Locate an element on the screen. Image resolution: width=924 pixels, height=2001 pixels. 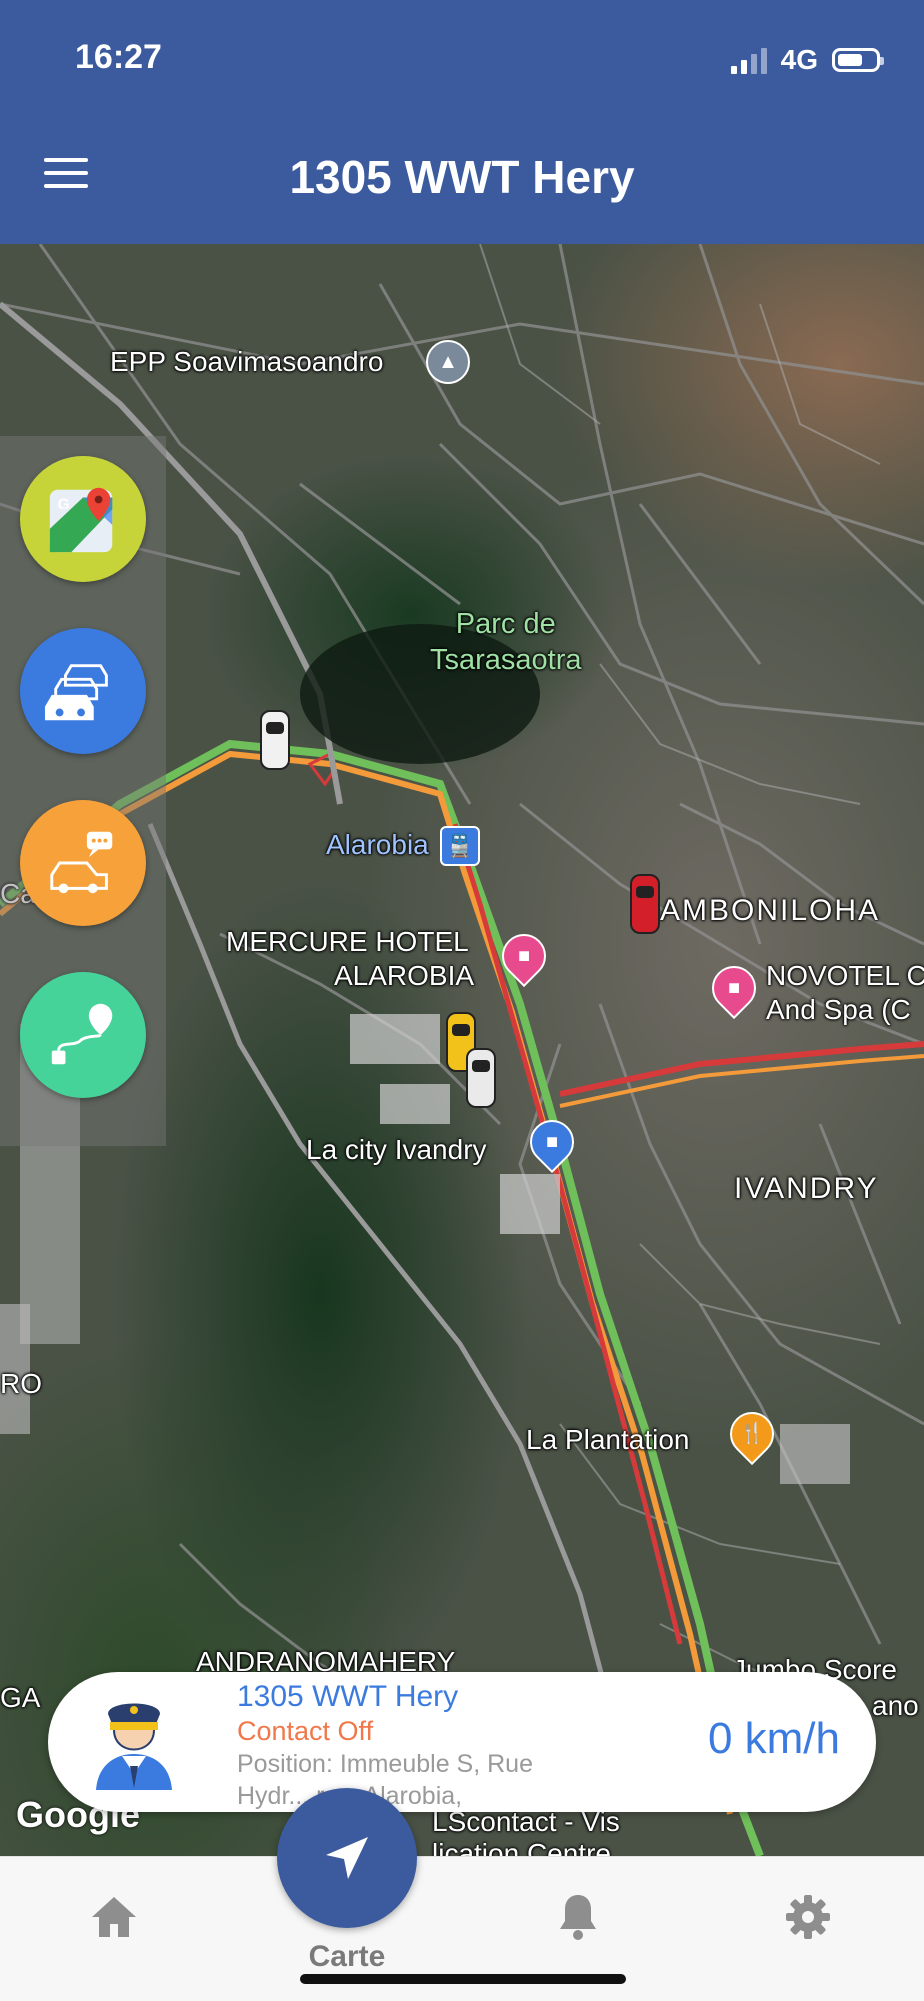
map-label-ano: ano is located at coordinates (895, 1705).